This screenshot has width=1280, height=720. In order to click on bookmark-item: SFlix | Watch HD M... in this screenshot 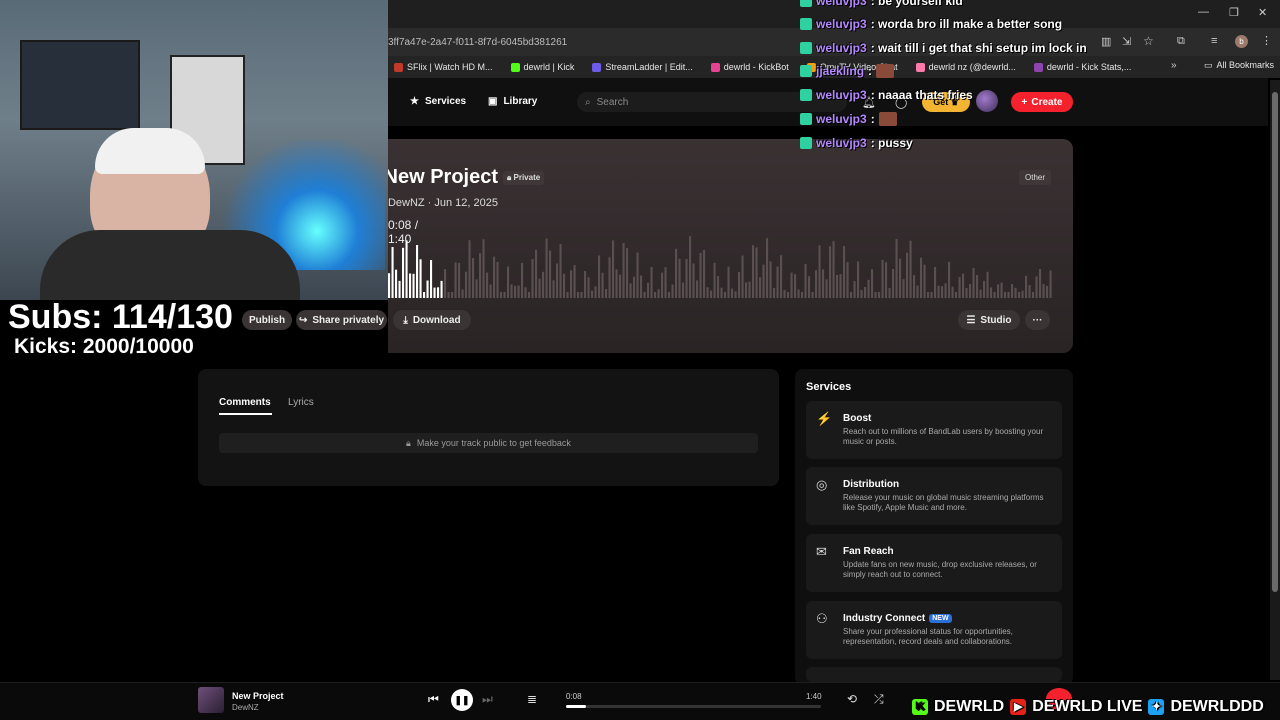, I will do `click(443, 67)`.